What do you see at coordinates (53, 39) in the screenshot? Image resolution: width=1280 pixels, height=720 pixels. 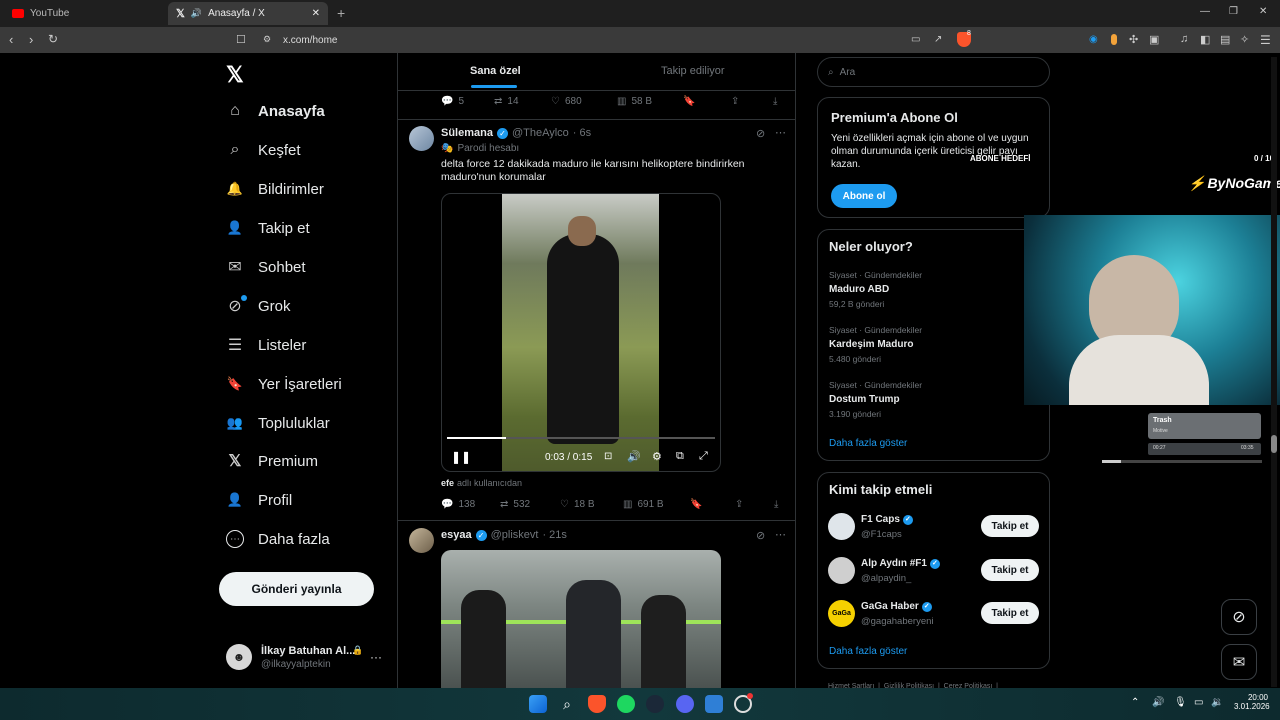 I see `reload-icon: ↻` at bounding box center [53, 39].